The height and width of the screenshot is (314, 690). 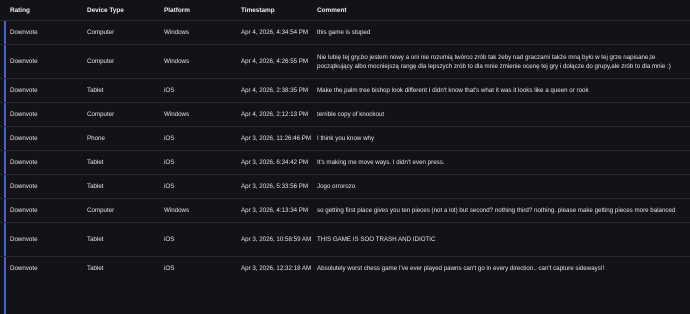 I want to click on cell-timestamp: Apr 3, 2026, 6:34:42 PM, so click(x=279, y=162).